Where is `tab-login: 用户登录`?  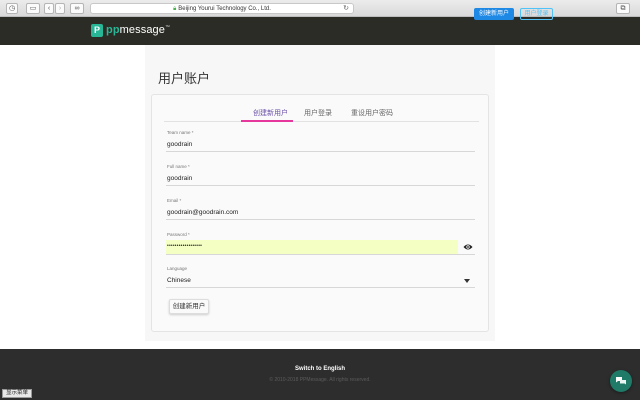
tab-login: 用户登录 is located at coordinates (318, 113).